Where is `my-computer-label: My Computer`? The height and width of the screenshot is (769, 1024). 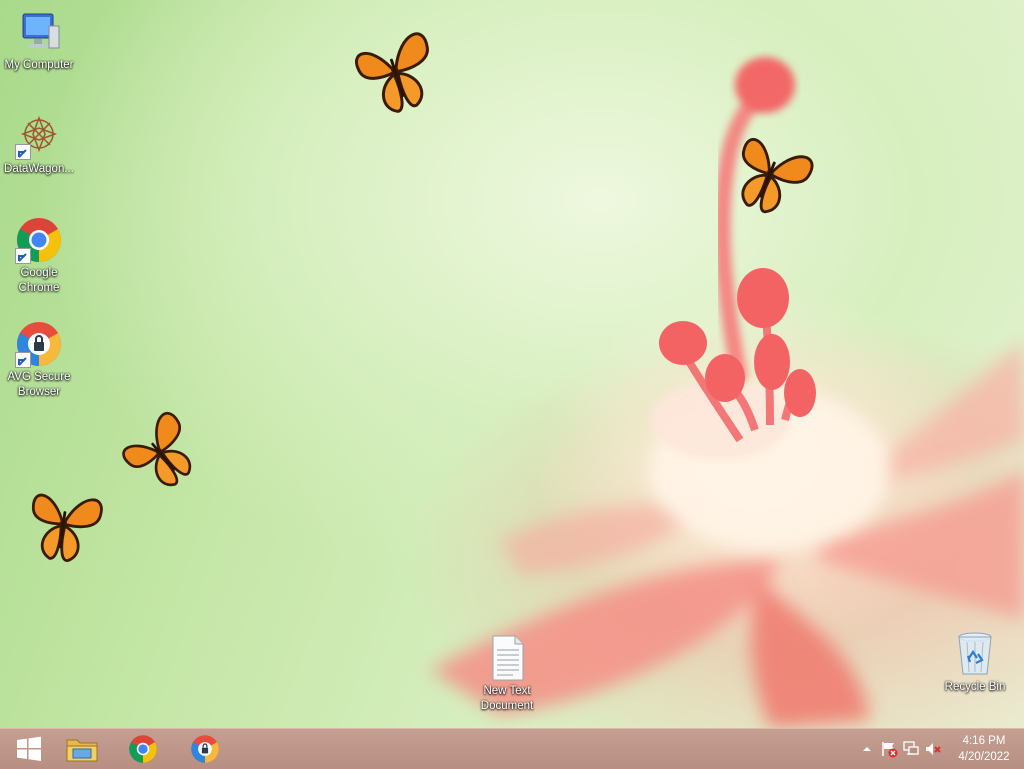
my-computer-label: My Computer is located at coordinates (39, 65).